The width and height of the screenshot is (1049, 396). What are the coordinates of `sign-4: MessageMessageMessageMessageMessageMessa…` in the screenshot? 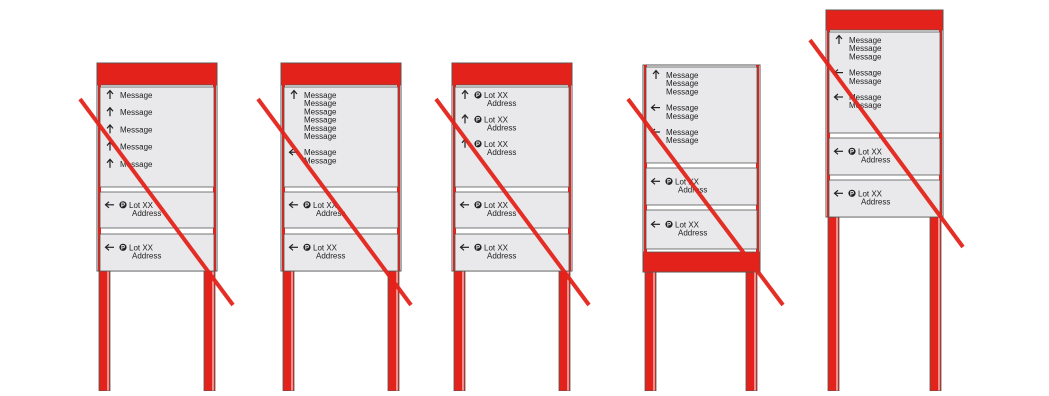 It's located at (705, 228).